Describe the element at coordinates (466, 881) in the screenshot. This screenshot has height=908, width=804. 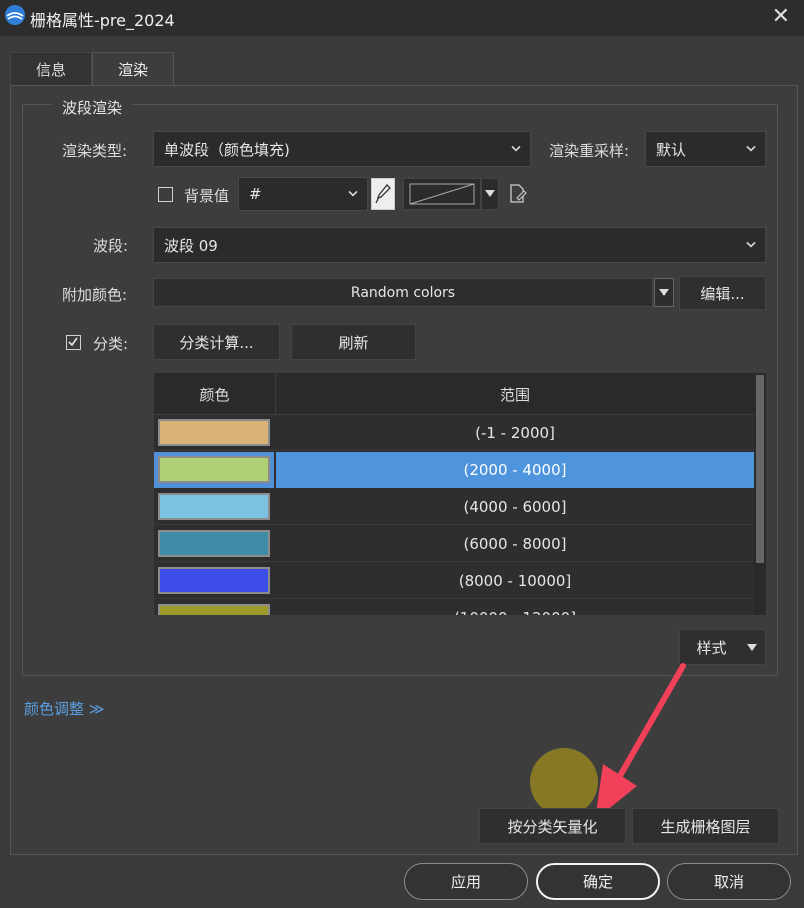
I see `apply-button: 应用` at that location.